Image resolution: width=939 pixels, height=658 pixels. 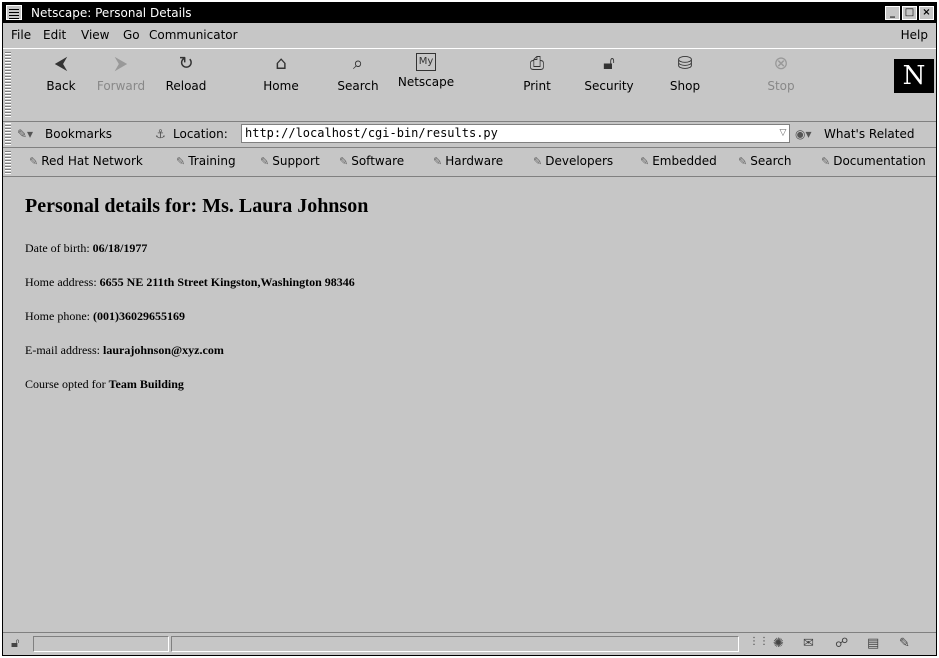 I want to click on home-icon: ⌂, so click(x=281, y=63).